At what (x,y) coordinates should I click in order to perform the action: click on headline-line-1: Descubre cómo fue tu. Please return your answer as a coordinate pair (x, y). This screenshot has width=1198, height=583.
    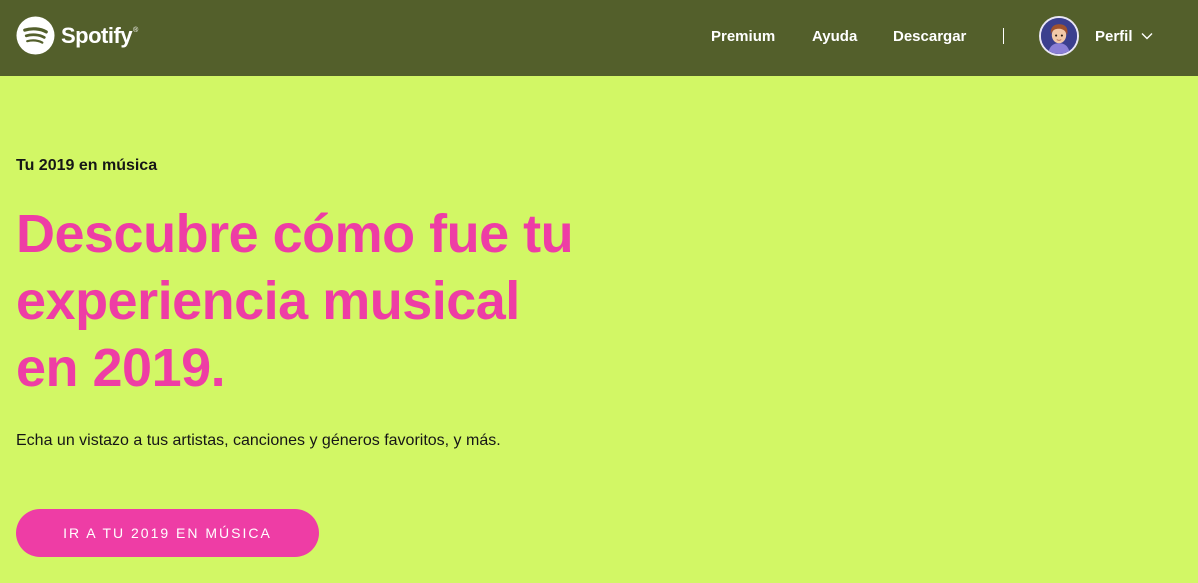
    Looking at the image, I should click on (295, 234).